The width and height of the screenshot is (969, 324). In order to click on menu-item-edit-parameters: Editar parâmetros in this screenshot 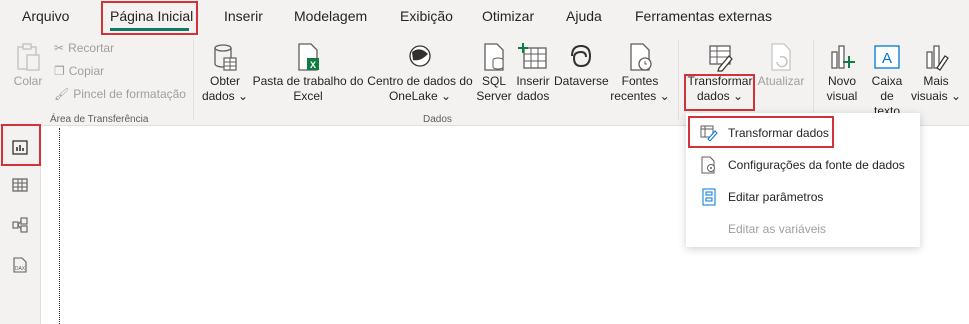, I will do `click(803, 197)`.